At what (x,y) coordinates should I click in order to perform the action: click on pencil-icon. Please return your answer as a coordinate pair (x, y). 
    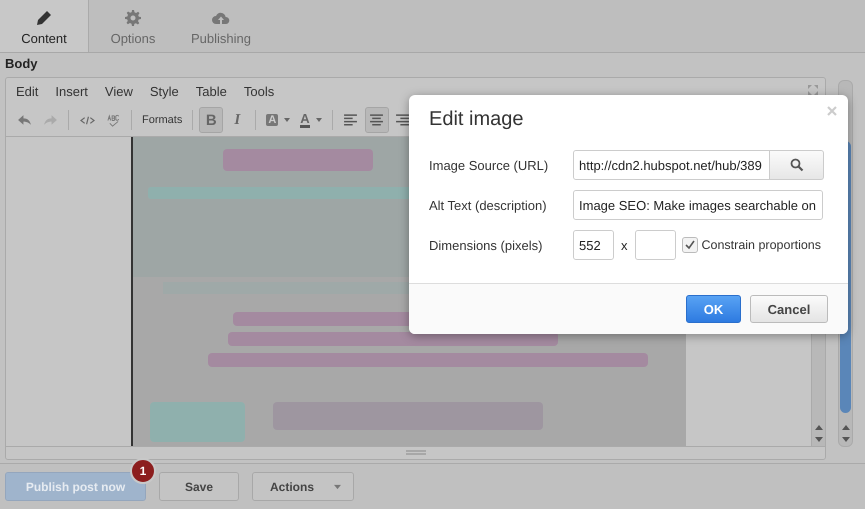
    Looking at the image, I should click on (44, 18).